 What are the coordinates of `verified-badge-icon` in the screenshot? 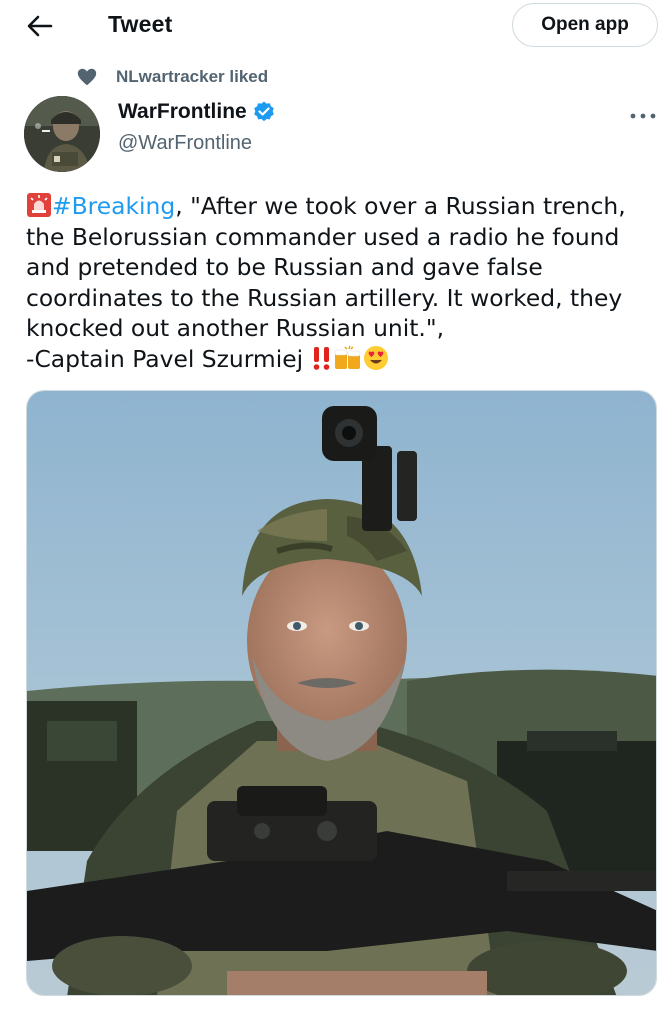 It's located at (264, 112).